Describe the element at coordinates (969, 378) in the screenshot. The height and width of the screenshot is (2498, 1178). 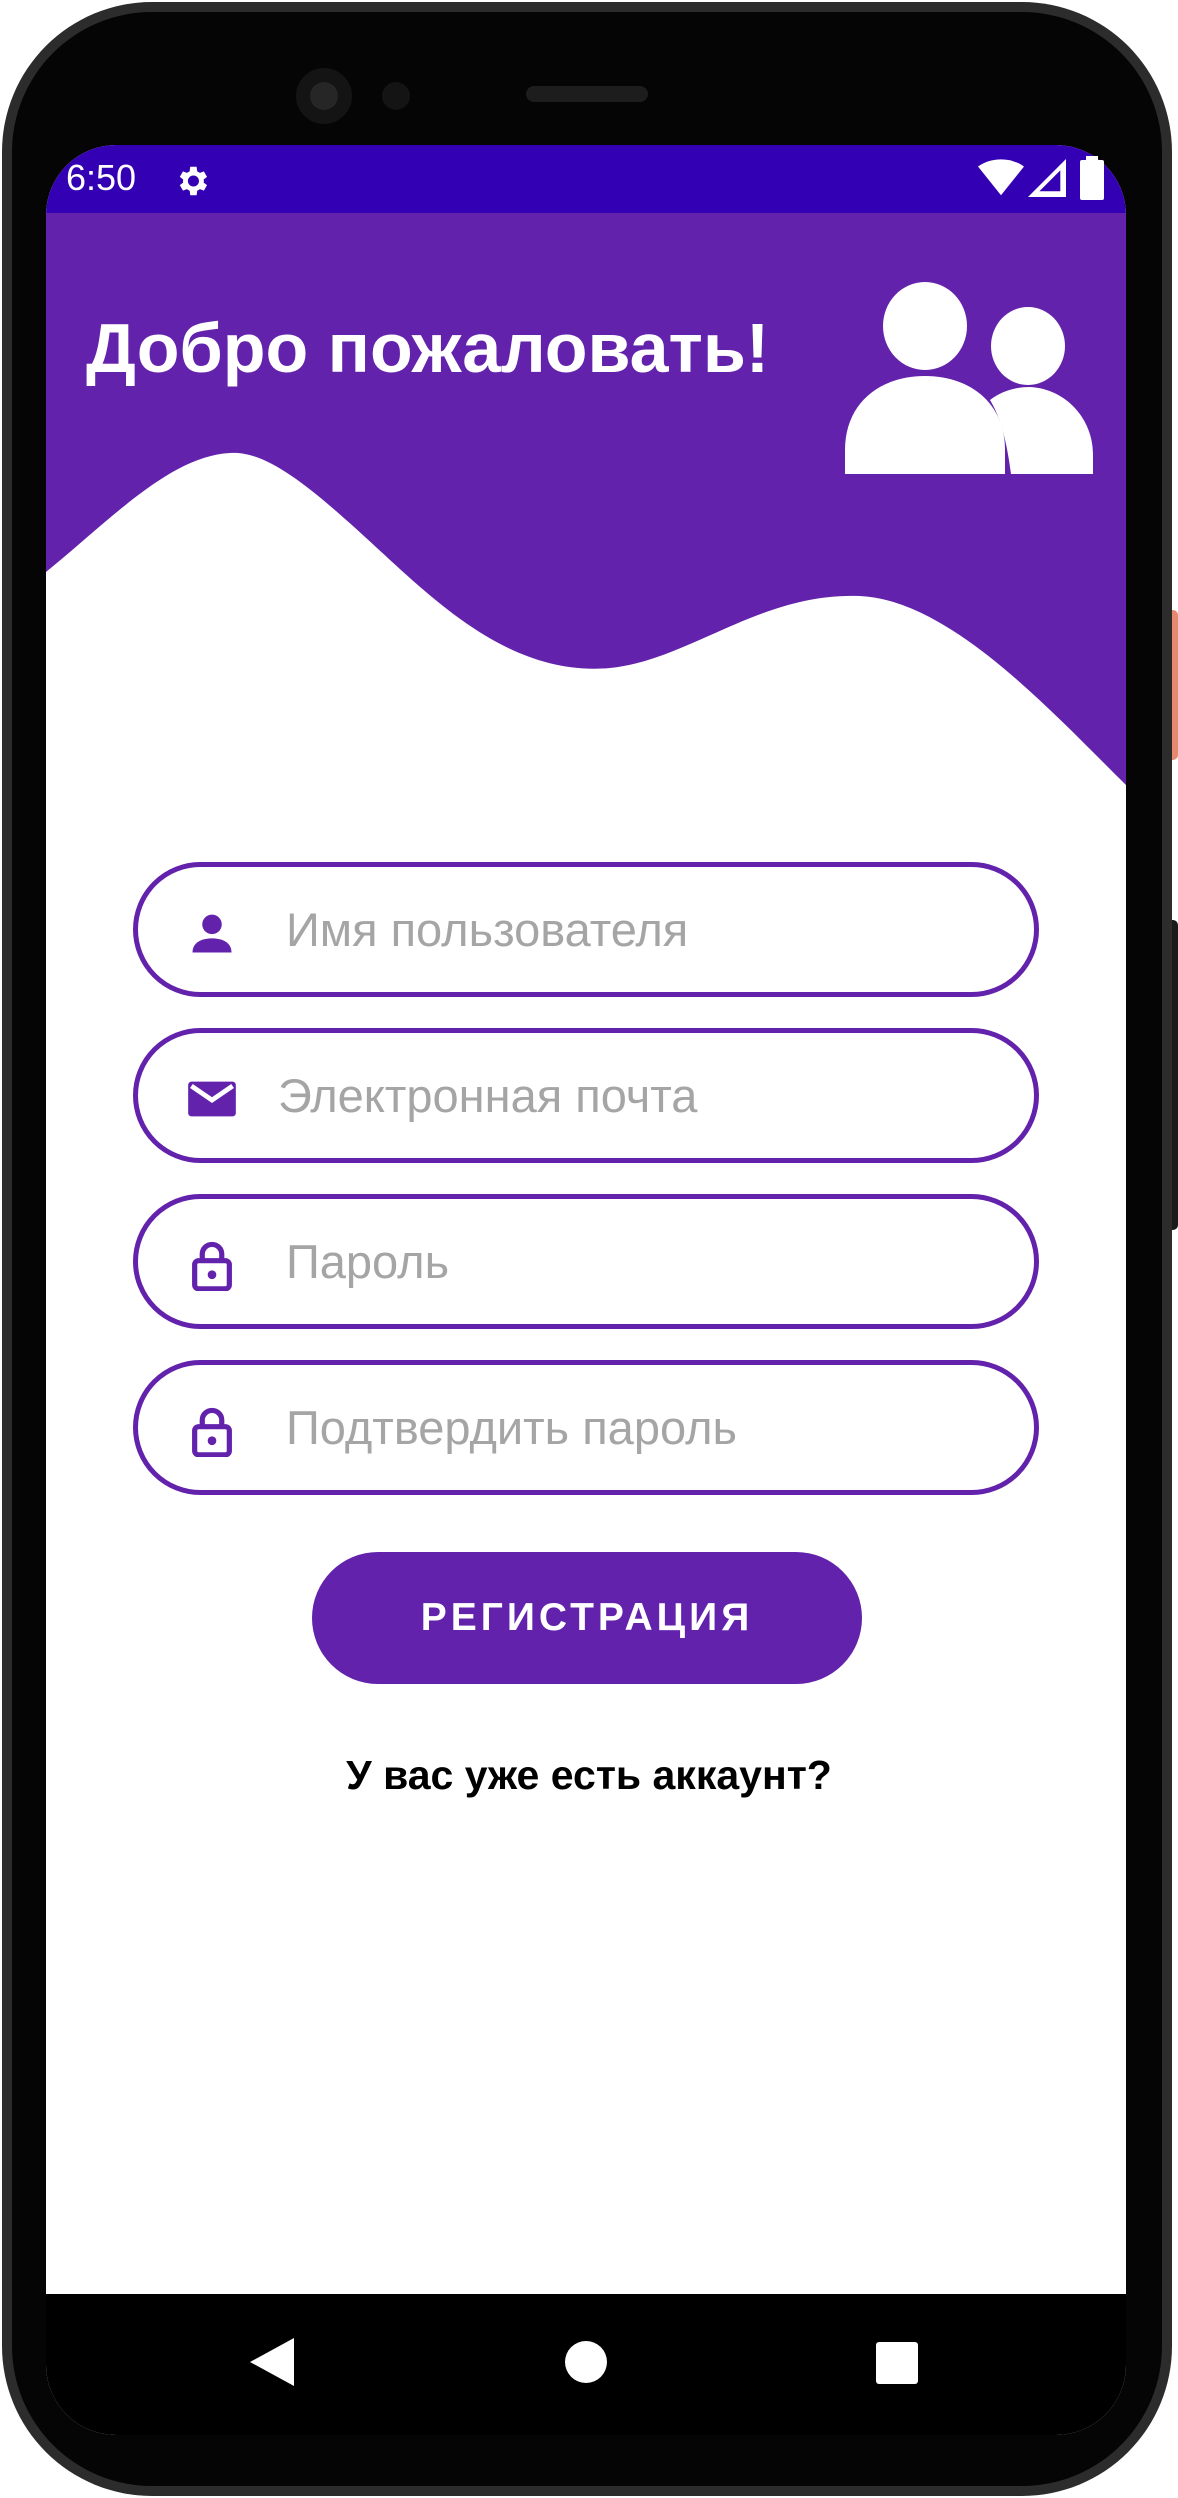
I see `users-icon` at that location.